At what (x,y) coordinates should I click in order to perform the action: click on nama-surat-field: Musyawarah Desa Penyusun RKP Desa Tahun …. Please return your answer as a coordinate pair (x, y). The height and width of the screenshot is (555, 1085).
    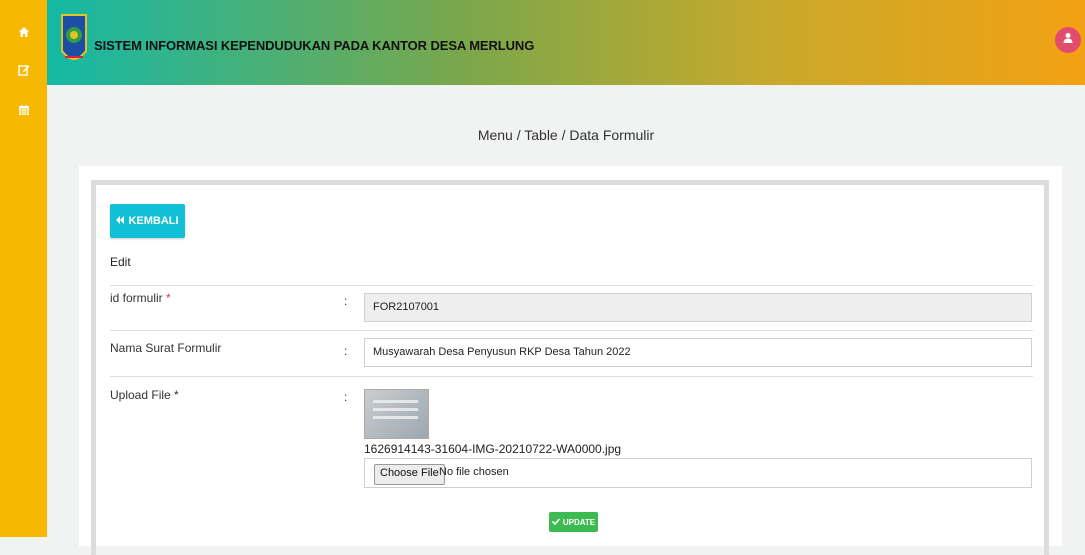
    Looking at the image, I should click on (698, 352).